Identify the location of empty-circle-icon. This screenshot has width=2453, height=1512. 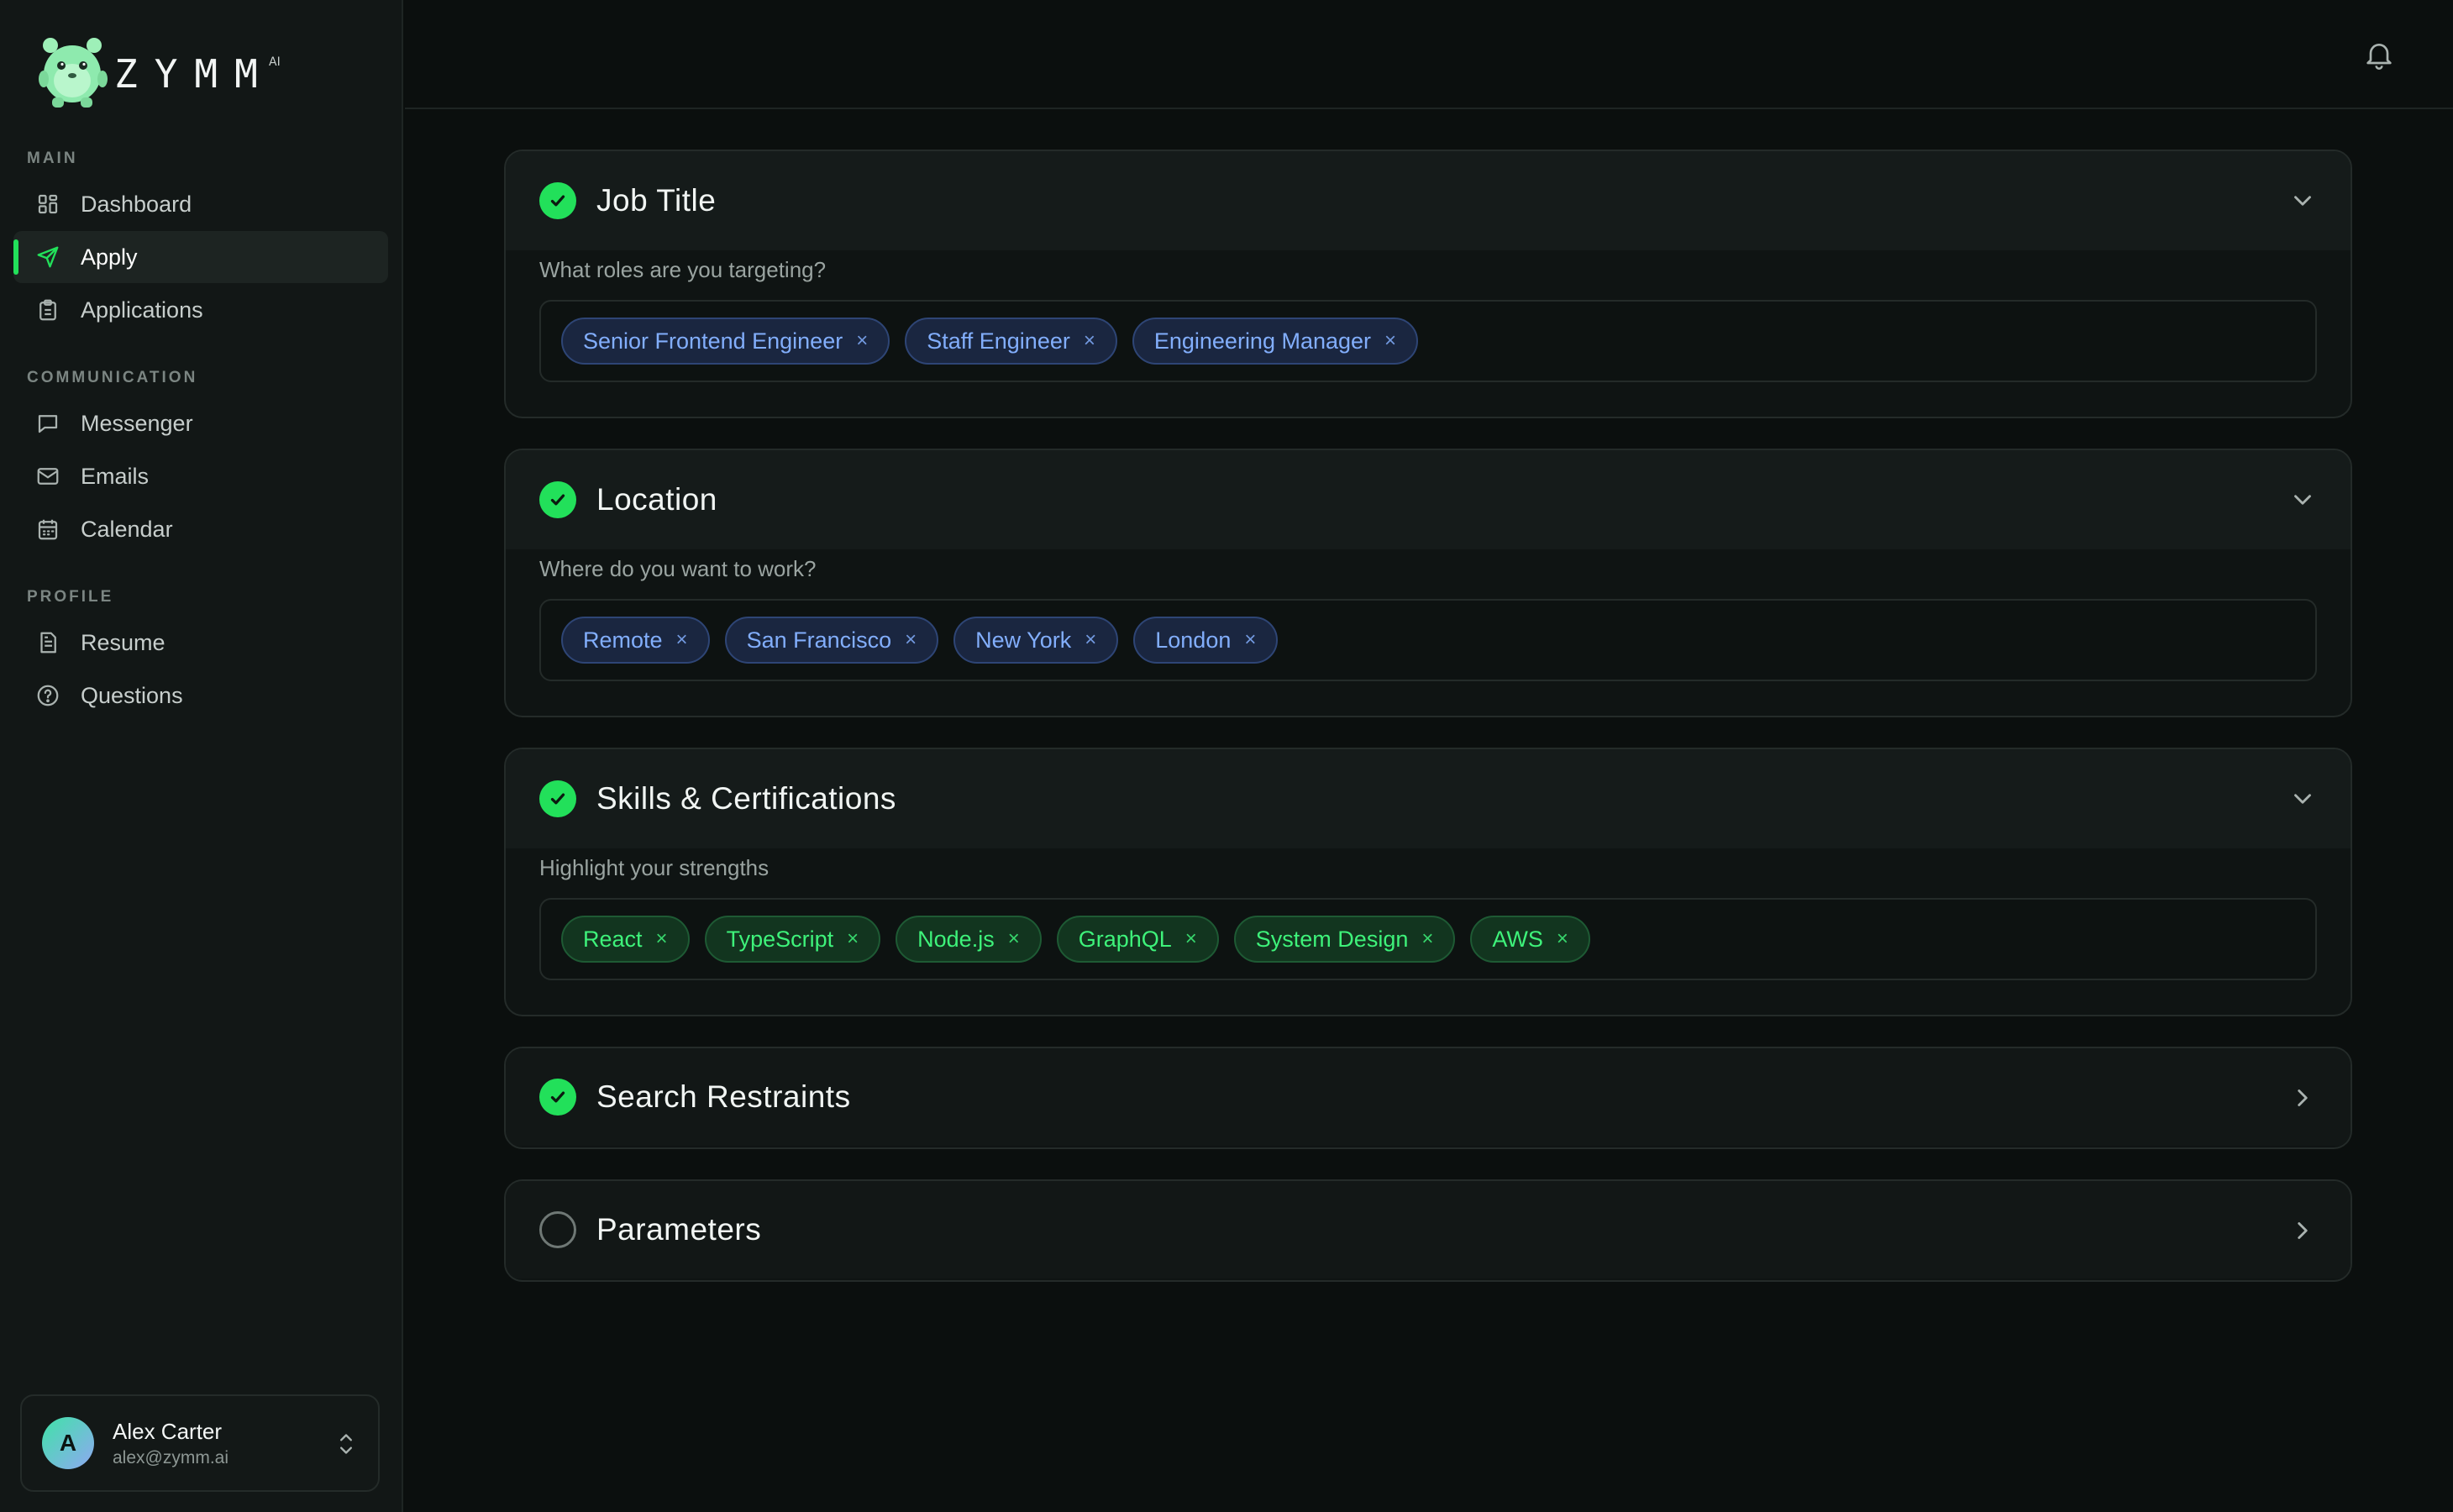
(557, 1229).